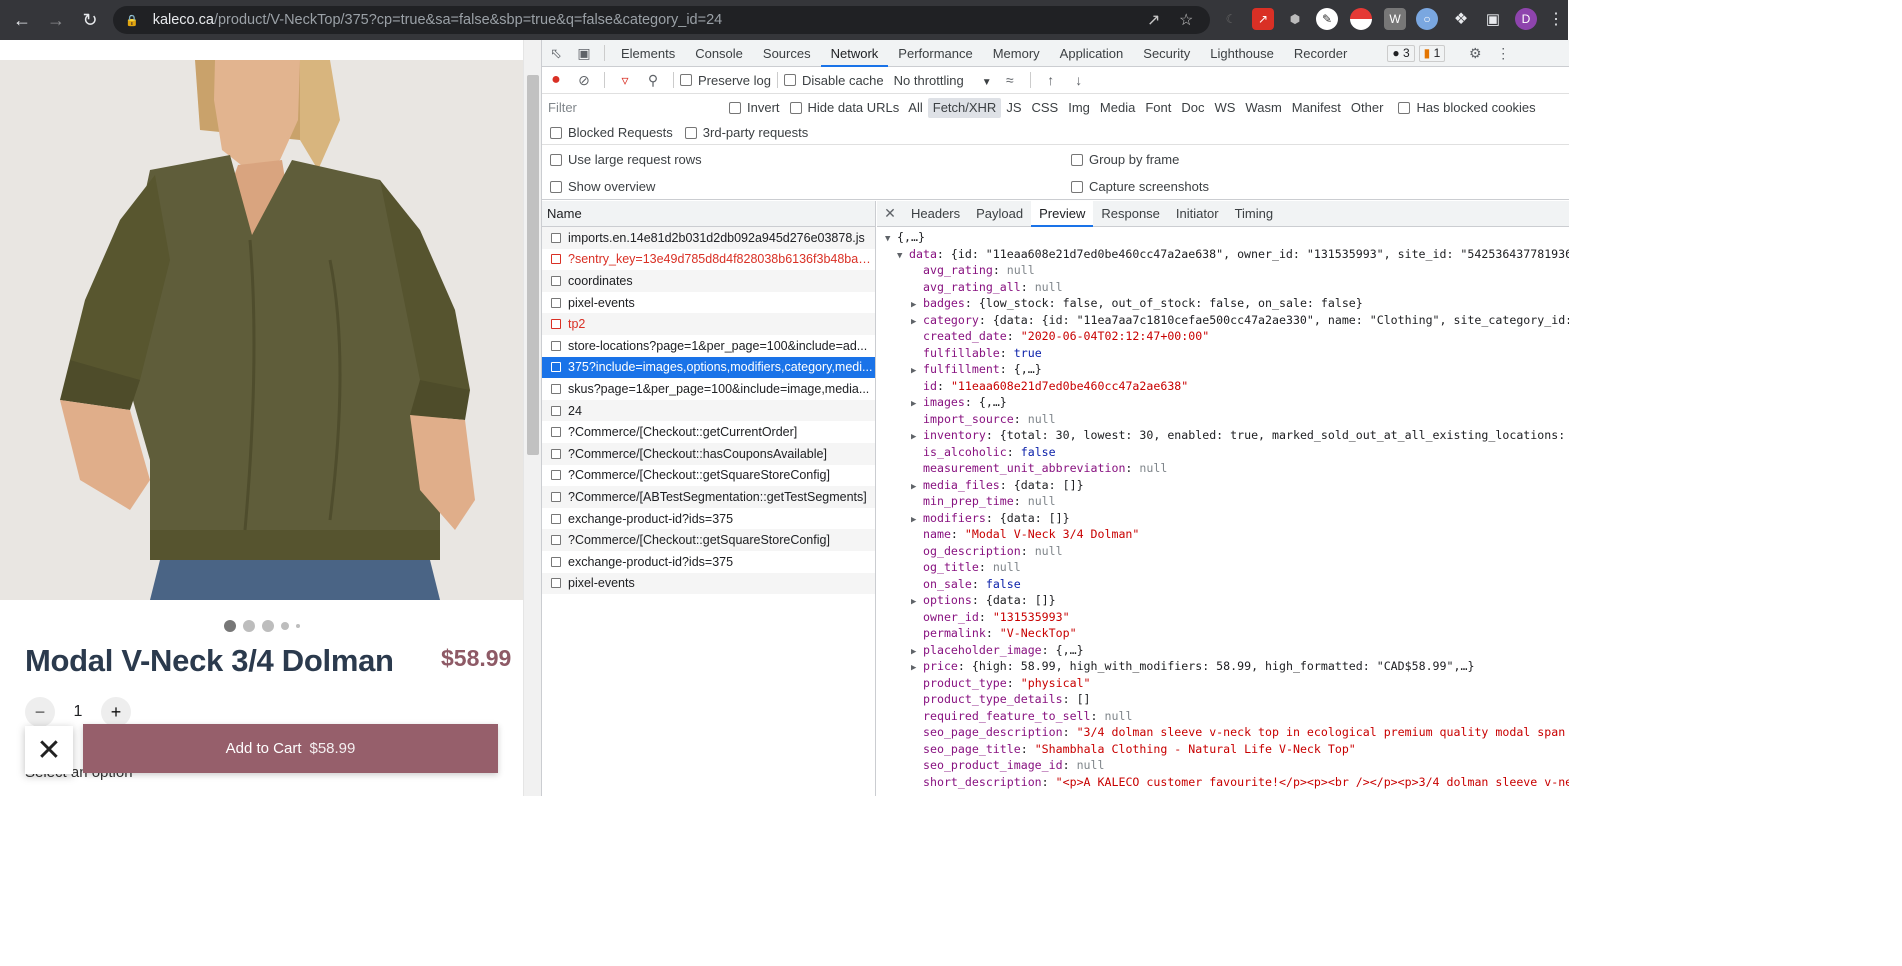  I want to click on filter-type-all: All, so click(915, 108).